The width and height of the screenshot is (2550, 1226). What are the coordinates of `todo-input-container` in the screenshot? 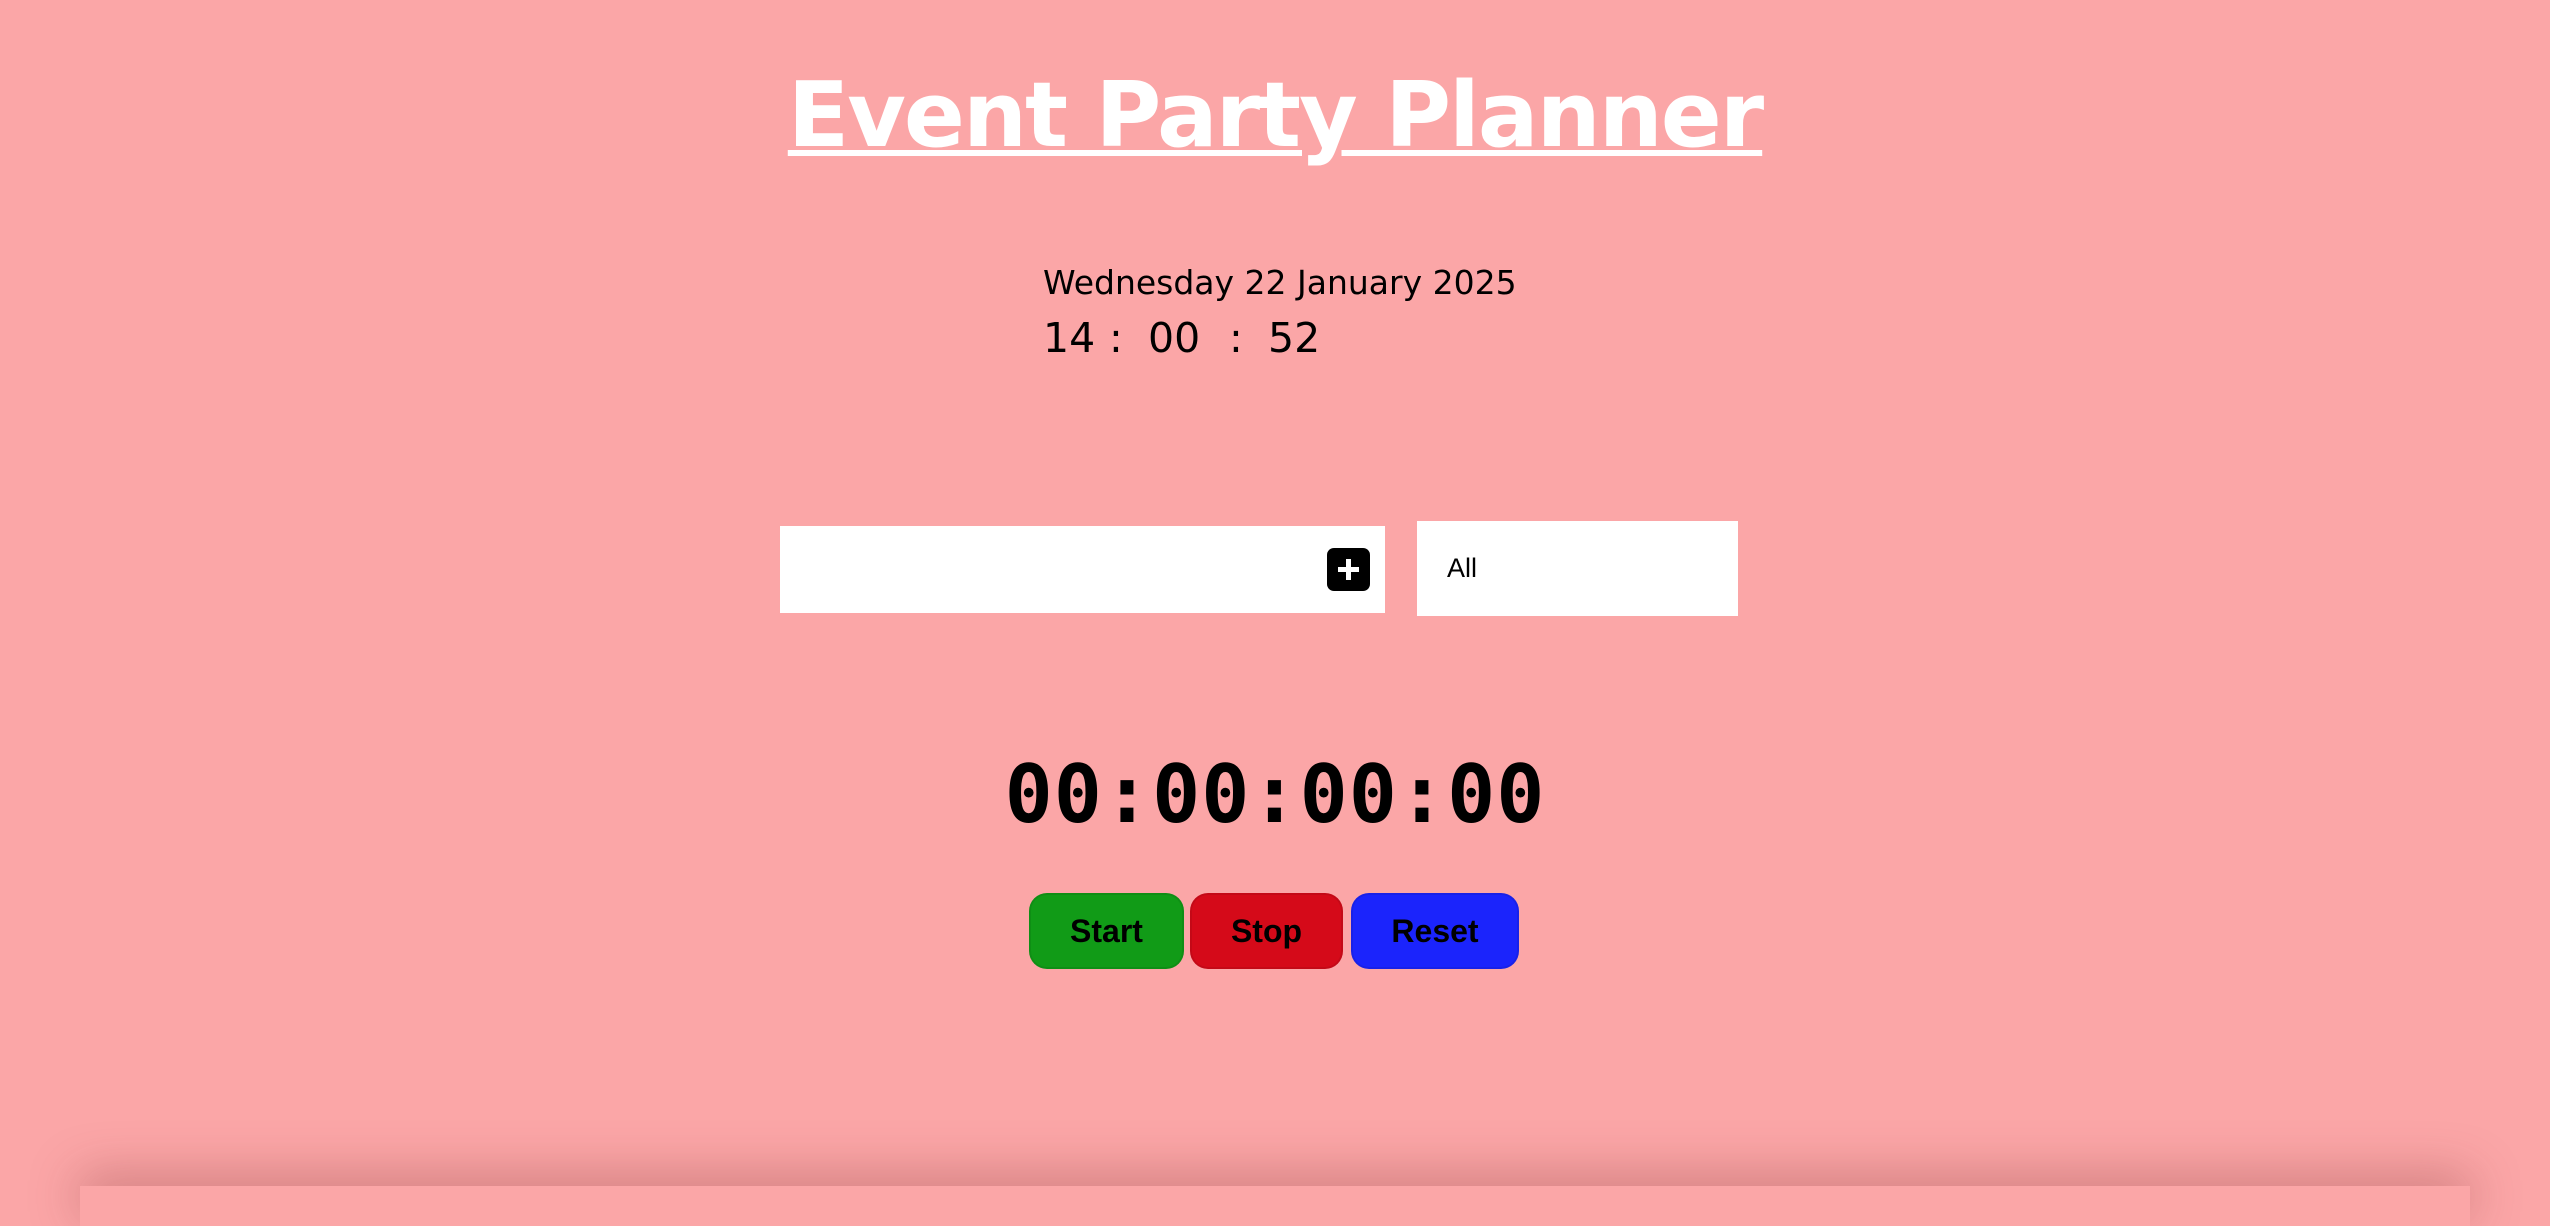 It's located at (1082, 569).